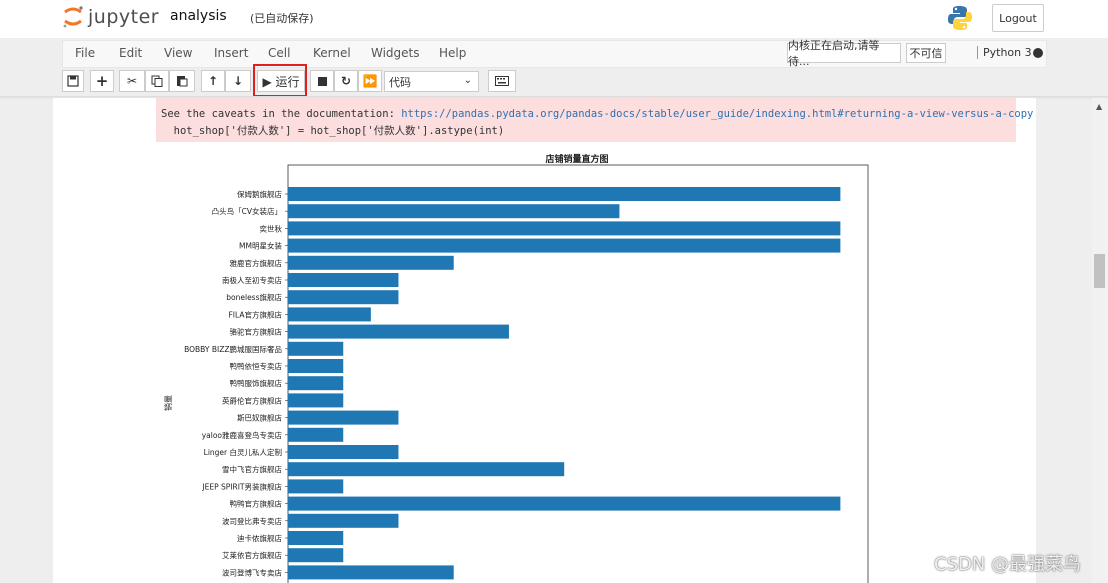 Image resolution: width=1108 pixels, height=583 pixels. What do you see at coordinates (73, 17) in the screenshot?
I see `jupyter-icon` at bounding box center [73, 17].